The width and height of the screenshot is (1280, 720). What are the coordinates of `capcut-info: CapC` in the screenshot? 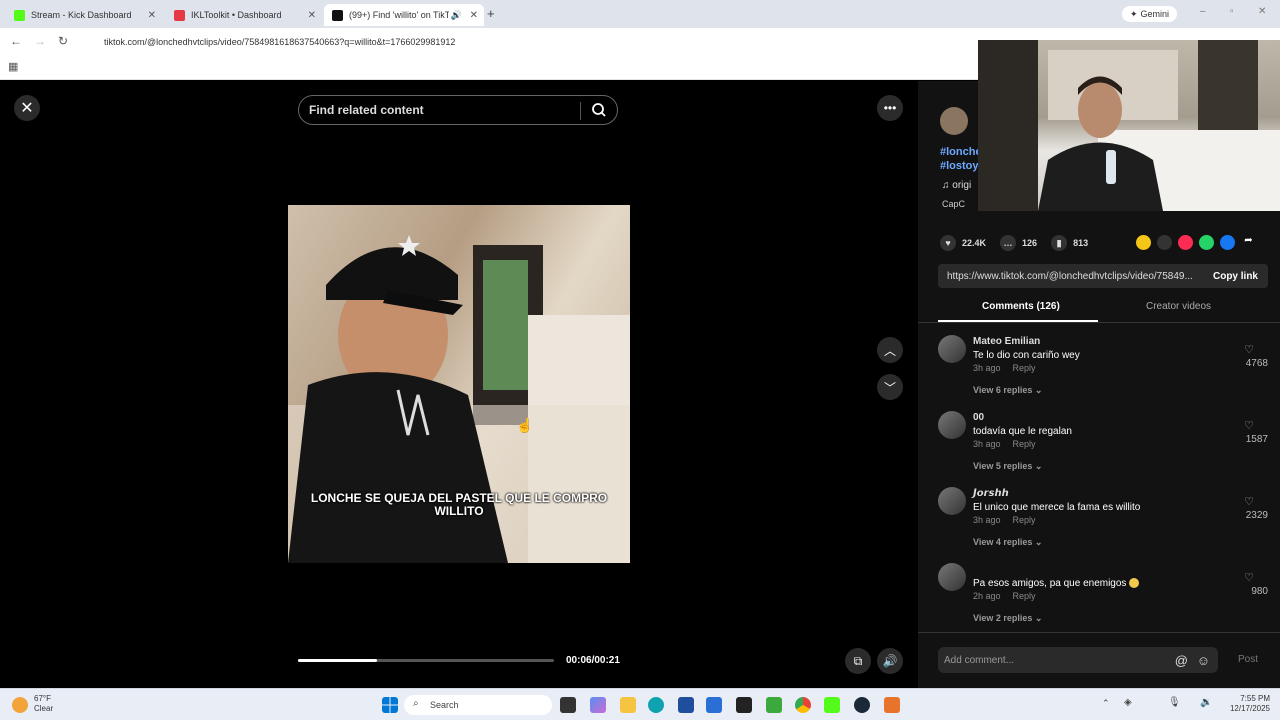 It's located at (953, 204).